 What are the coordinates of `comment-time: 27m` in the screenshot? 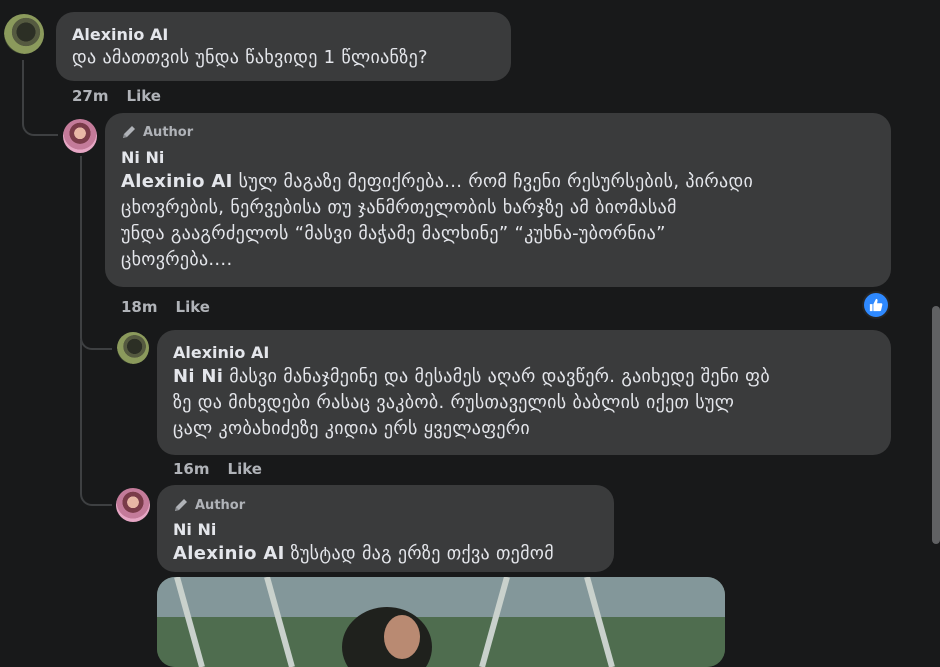 It's located at (90, 96).